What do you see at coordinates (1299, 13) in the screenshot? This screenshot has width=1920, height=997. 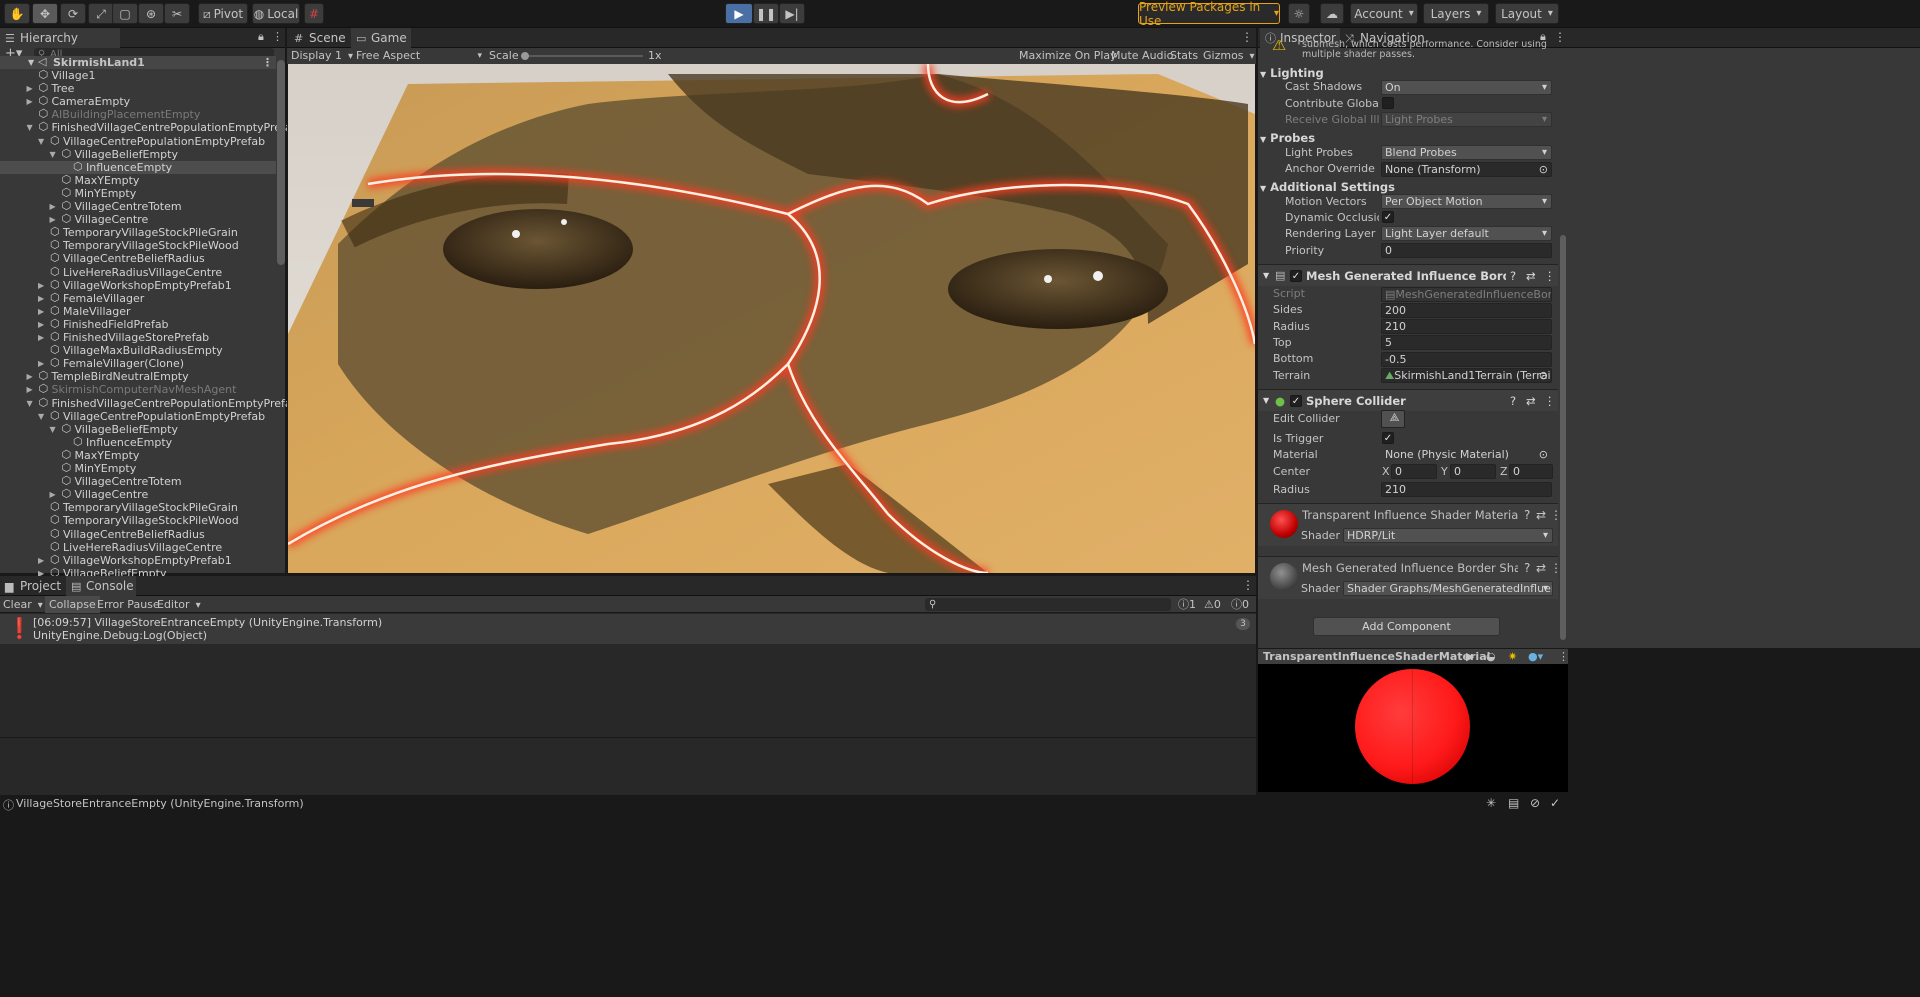 I see `services-button: ☼` at bounding box center [1299, 13].